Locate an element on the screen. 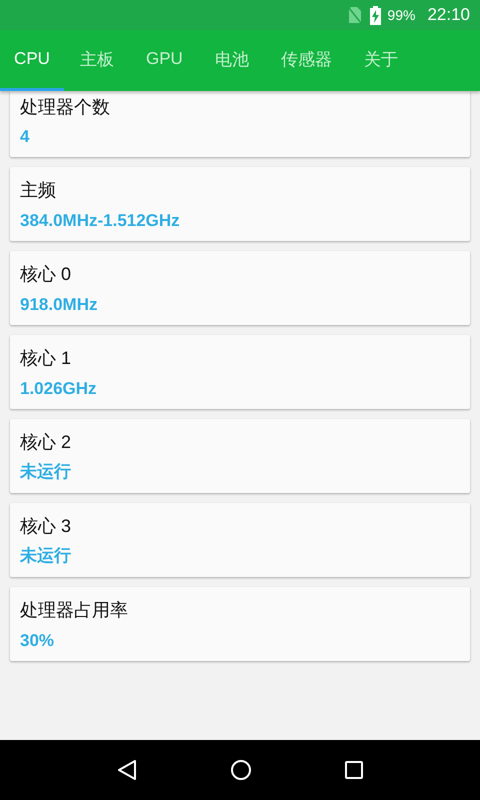  no-sim-icon is located at coordinates (355, 15).